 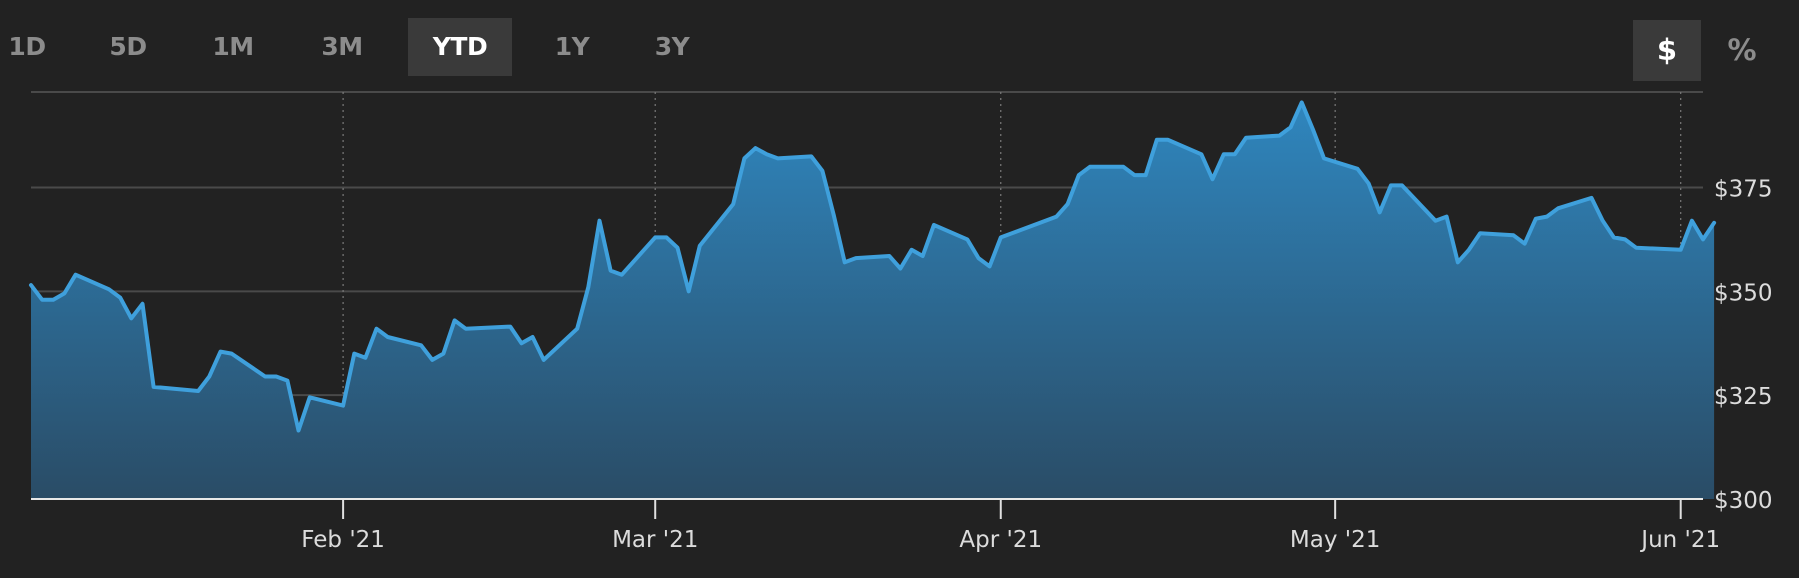 What do you see at coordinates (1743, 501) in the screenshot?
I see `y-tick-label: $300` at bounding box center [1743, 501].